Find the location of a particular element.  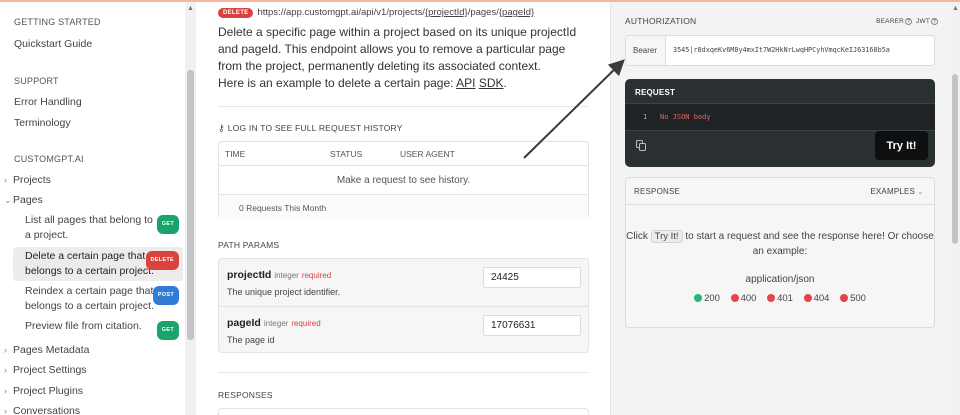

example-suffix: . is located at coordinates (505, 83).